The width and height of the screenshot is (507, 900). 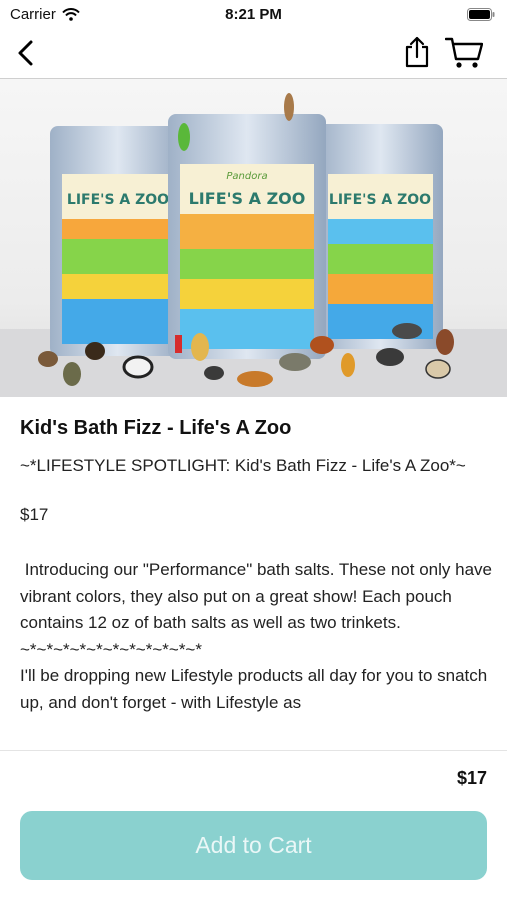 I want to click on bath-fizz-pouch-center: Pandora LIFE'S A ZOO, so click(x=247, y=236).